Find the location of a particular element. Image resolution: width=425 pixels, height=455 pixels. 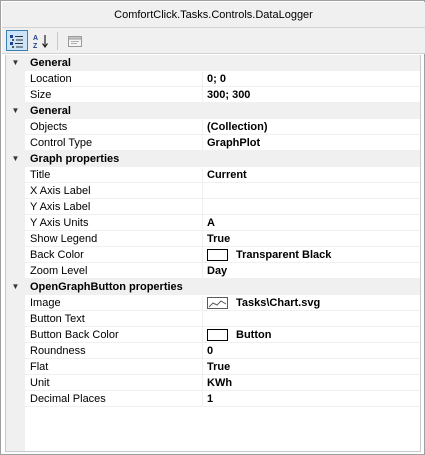

categorized-icon is located at coordinates (16, 41).